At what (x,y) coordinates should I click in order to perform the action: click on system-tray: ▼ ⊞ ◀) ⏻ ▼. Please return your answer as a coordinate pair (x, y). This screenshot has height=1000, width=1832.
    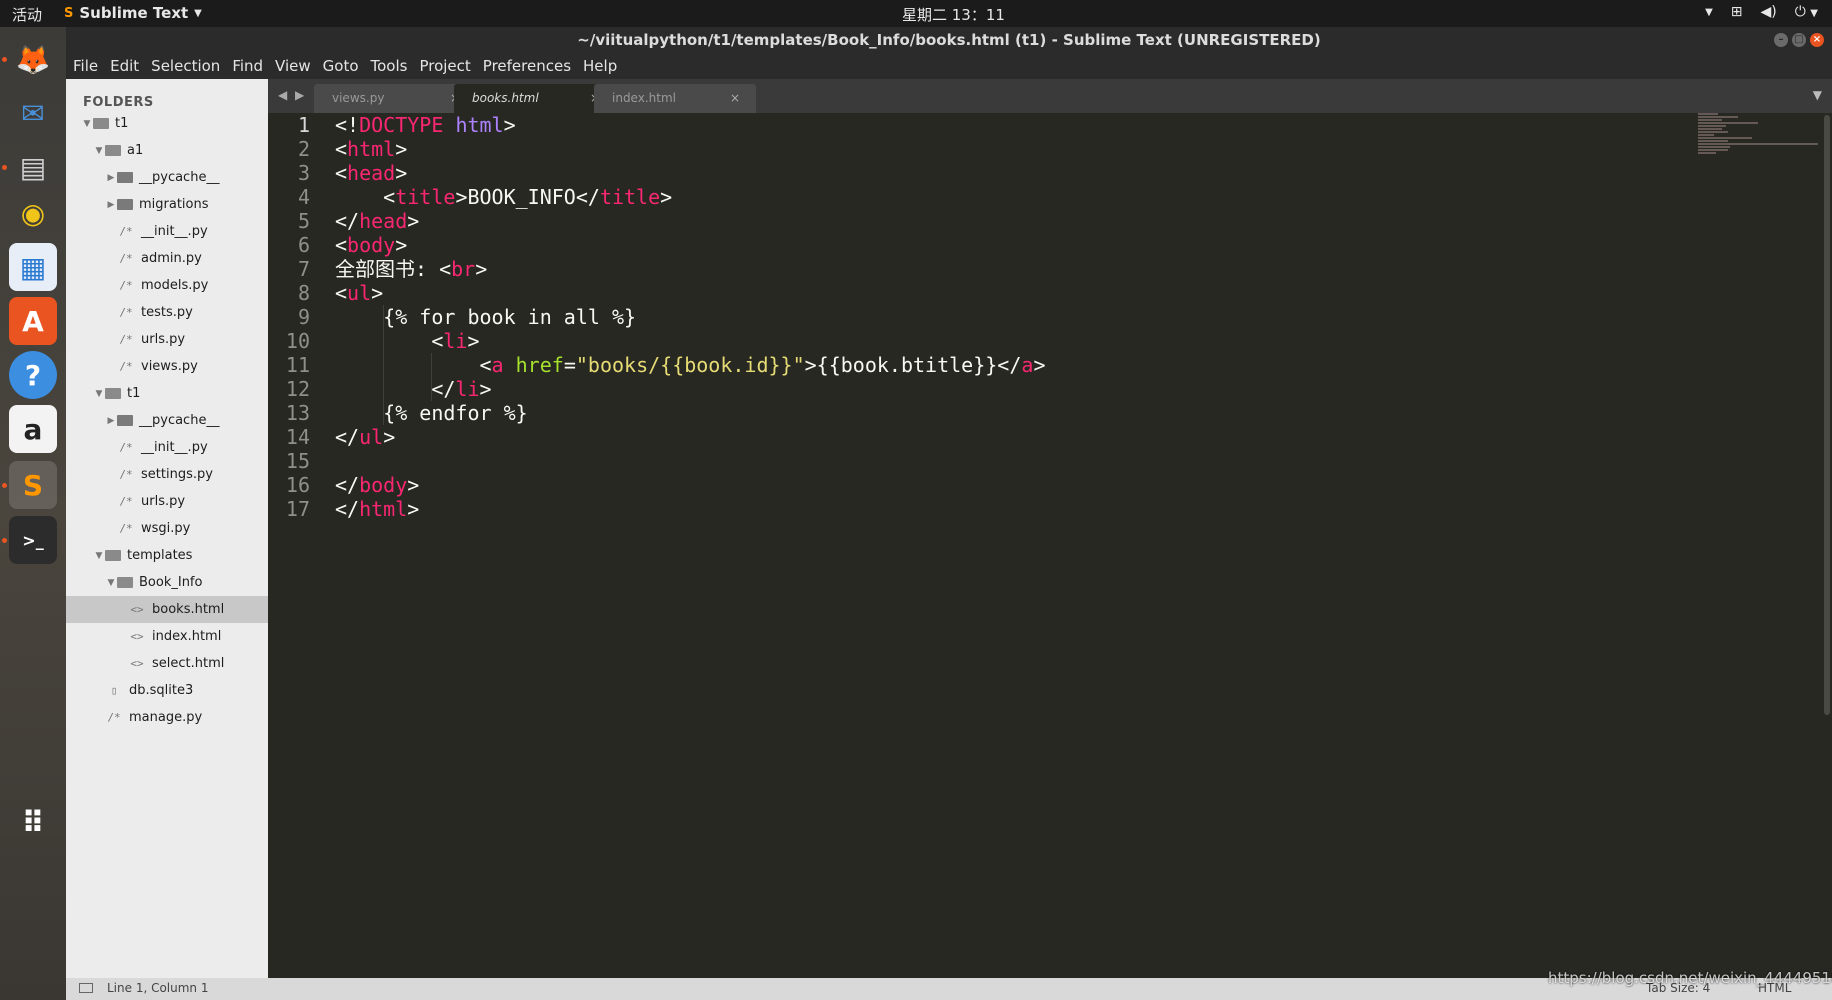
    Looking at the image, I should click on (1761, 12).